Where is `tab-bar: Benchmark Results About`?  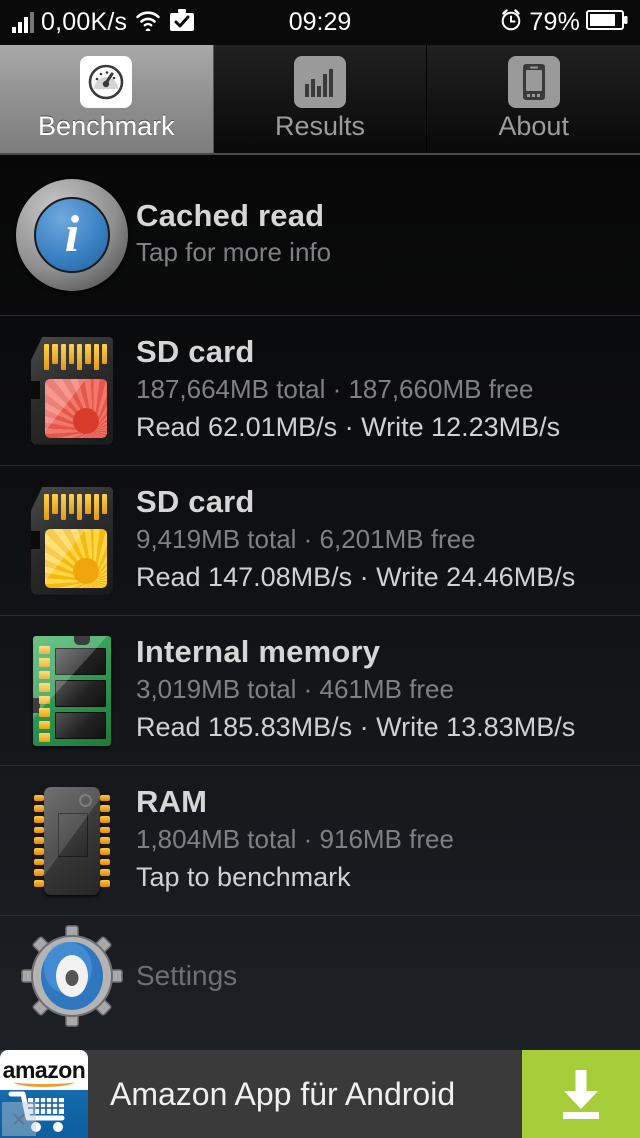 tab-bar: Benchmark Results About is located at coordinates (320, 100).